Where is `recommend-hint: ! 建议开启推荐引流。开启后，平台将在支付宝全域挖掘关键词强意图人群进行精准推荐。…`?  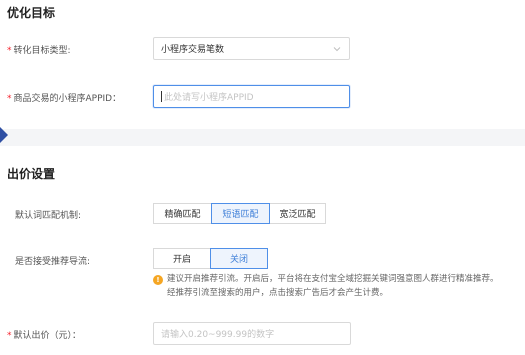 recommend-hint: ! 建议开启推荐引流。开启后，平台将在支付宝全域挖掘关键词强意图人群进行精准推荐。… is located at coordinates (339, 286).